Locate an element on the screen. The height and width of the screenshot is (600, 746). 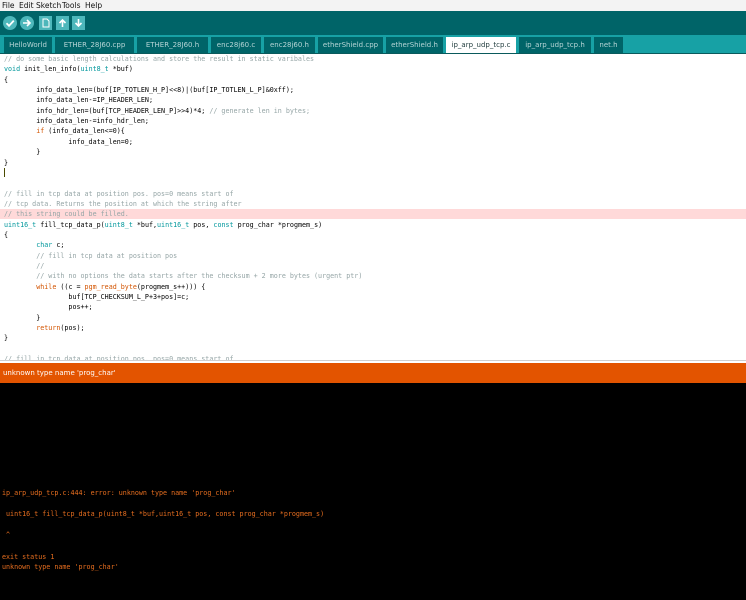
tab-ethershield-h: etherShield.h is located at coordinates (414, 45).